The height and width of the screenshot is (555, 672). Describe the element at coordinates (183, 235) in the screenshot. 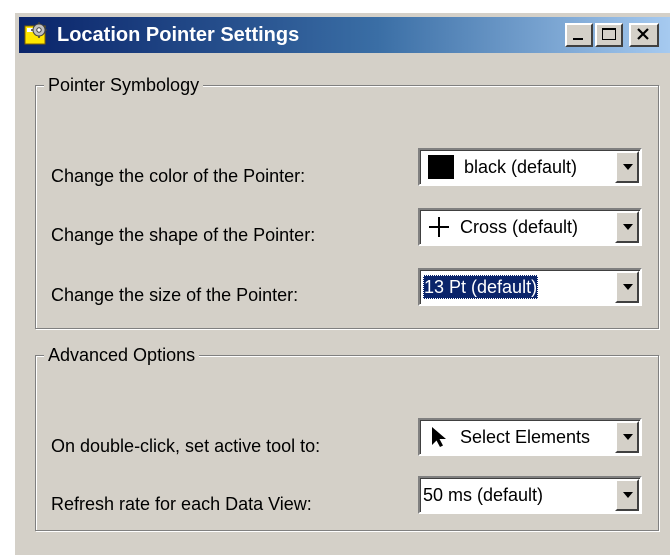

I see `pointer-shape-label: Change the shape of the Pointer:` at that location.